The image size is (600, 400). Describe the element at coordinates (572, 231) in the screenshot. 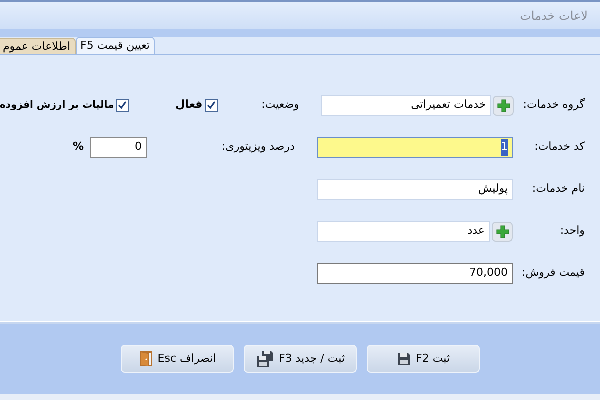

I see `field-label: واحد:` at that location.